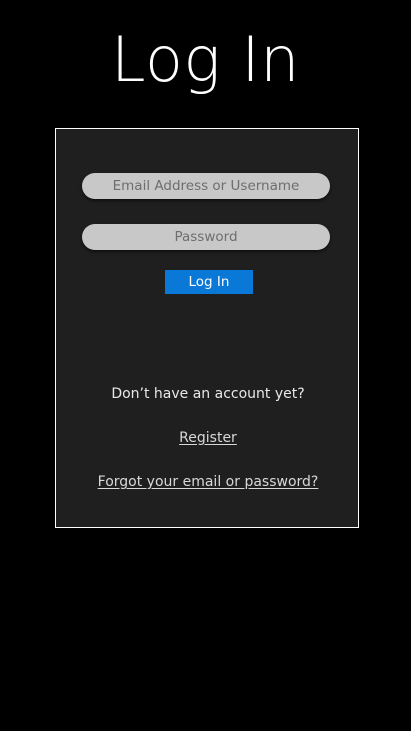 The image size is (411, 731). What do you see at coordinates (206, 186) in the screenshot?
I see `email-username-input` at bounding box center [206, 186].